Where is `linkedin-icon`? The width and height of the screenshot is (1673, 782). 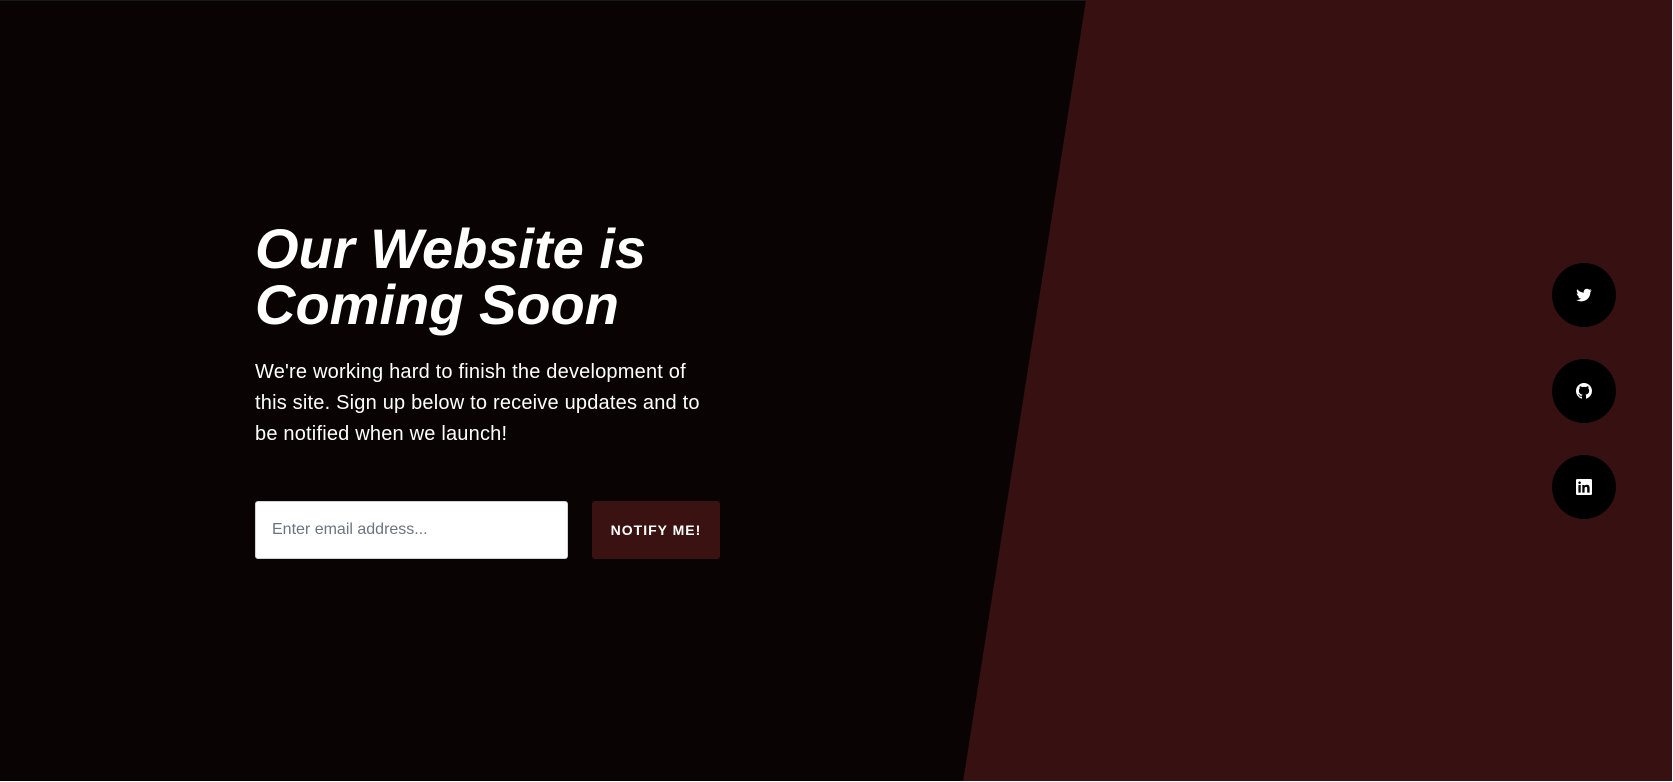
linkedin-icon is located at coordinates (1584, 487).